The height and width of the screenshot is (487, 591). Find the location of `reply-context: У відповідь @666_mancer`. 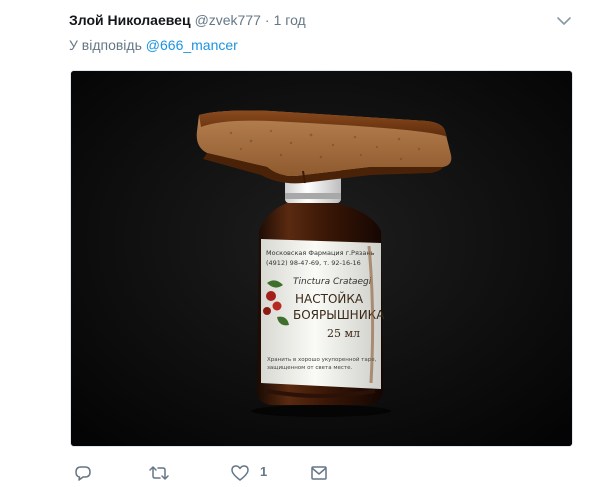

reply-context: У відповідь @666_mancer is located at coordinates (153, 45).